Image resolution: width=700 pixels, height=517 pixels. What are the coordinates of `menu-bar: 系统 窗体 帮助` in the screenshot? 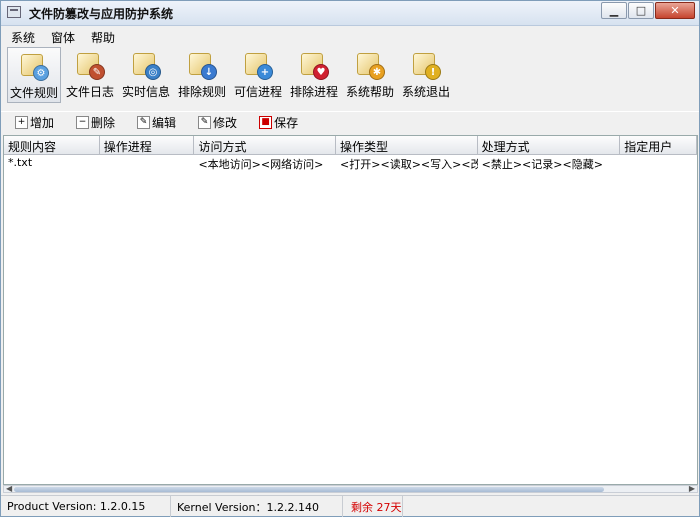 It's located at (350, 36).